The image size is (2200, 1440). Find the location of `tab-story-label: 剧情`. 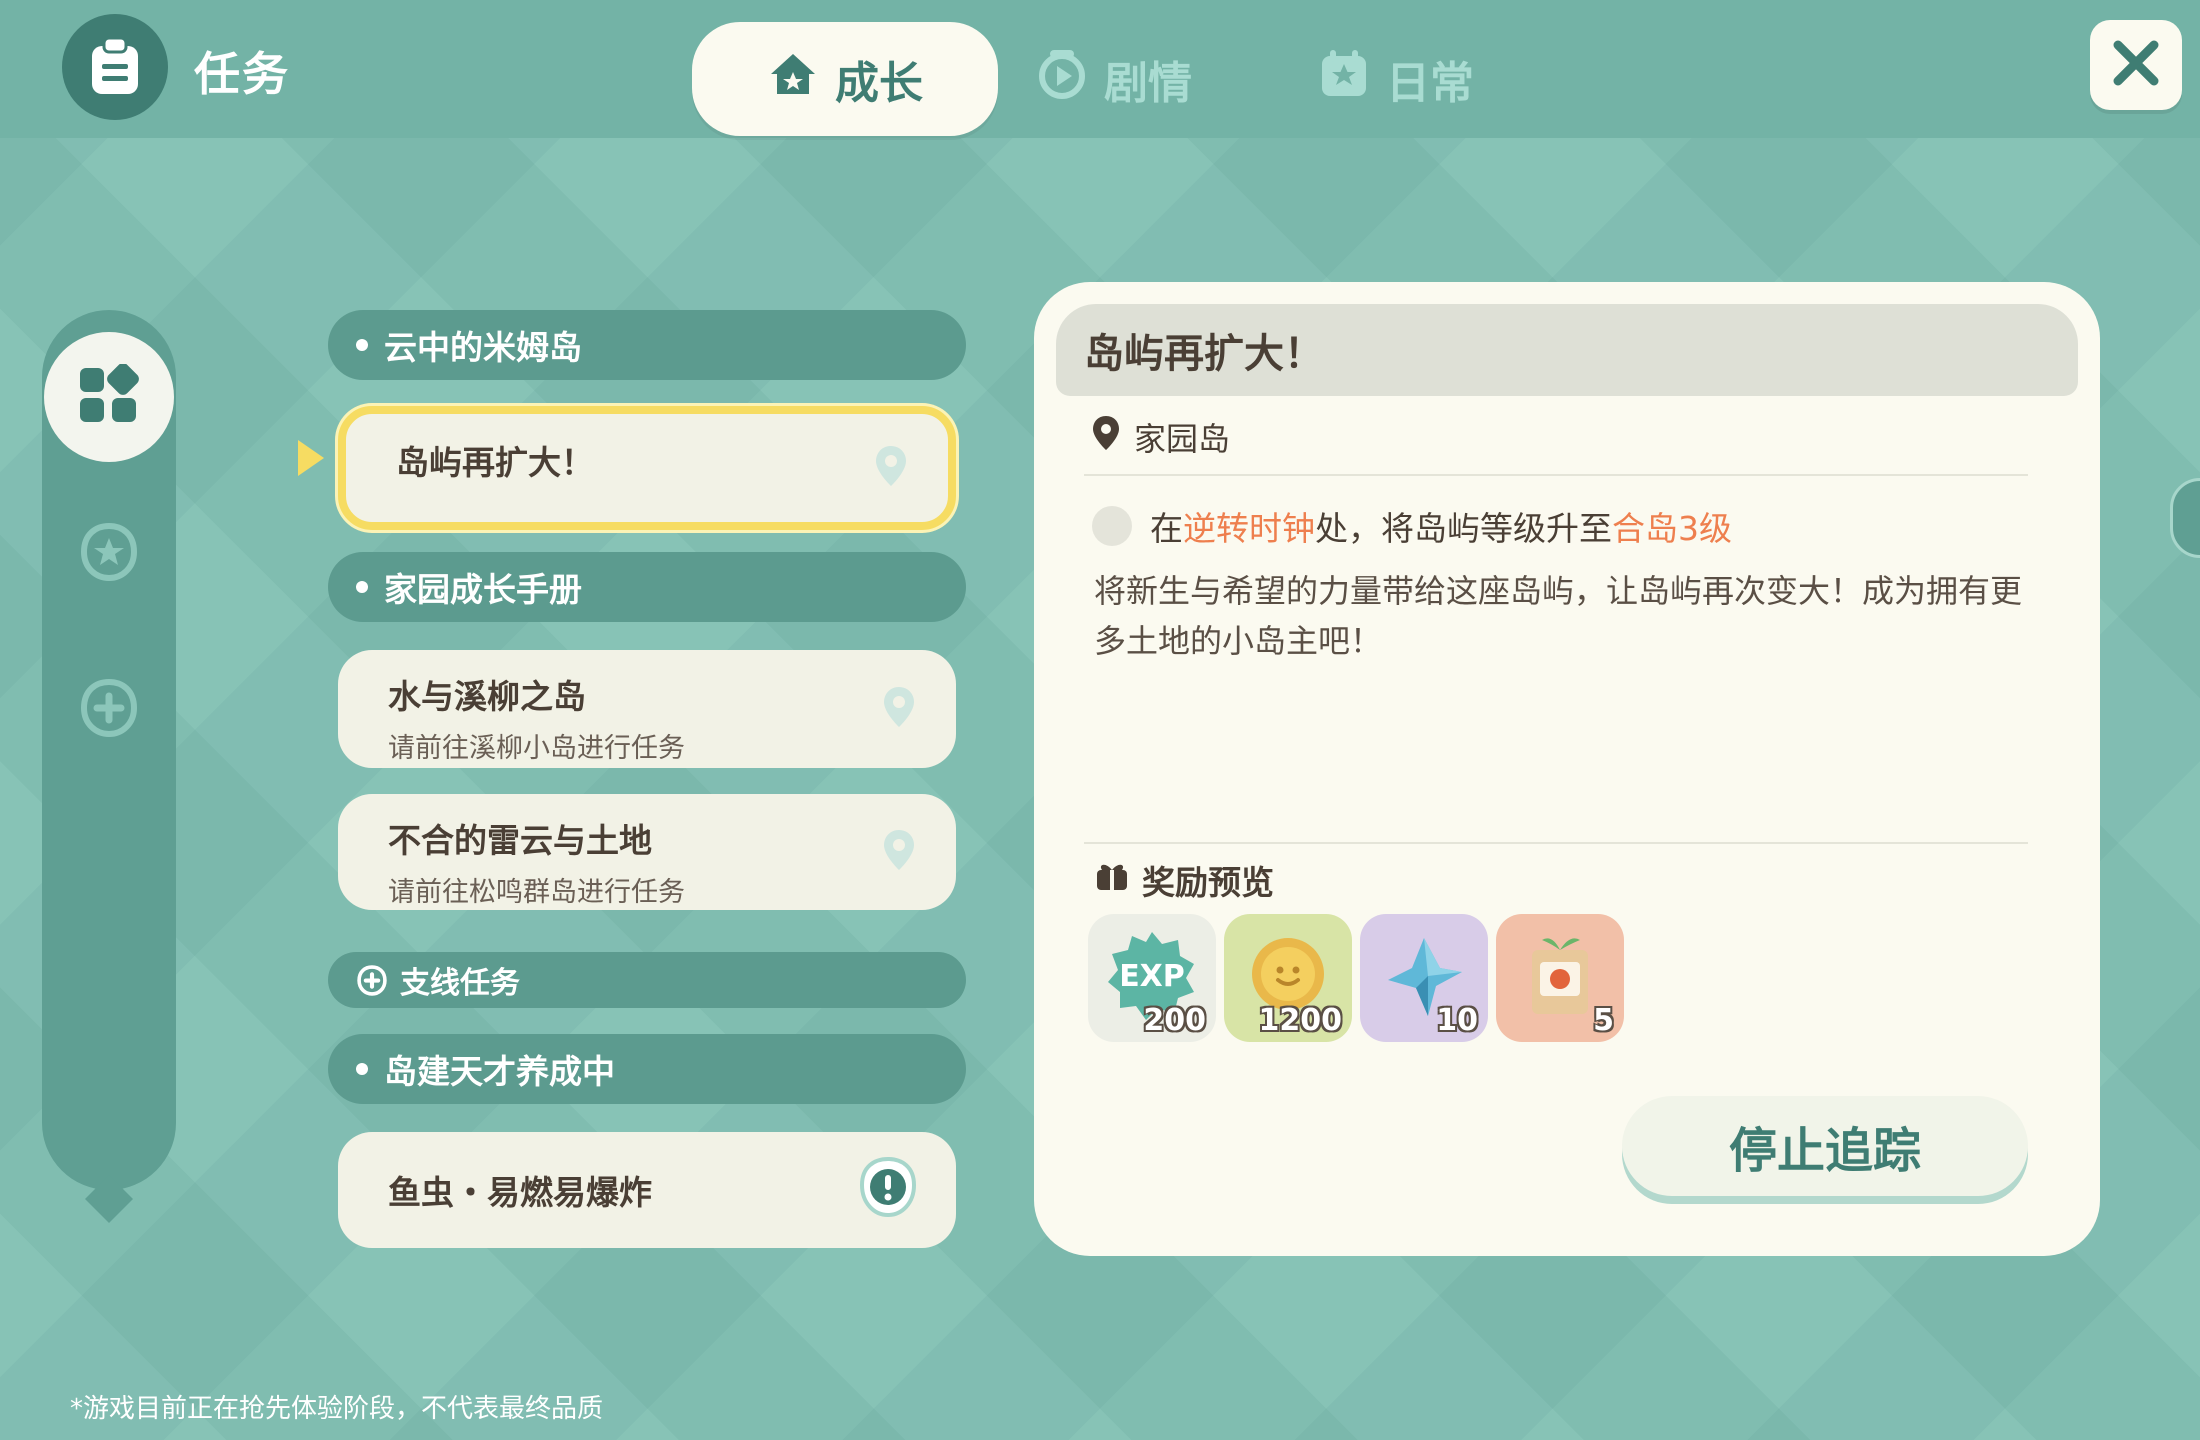

tab-story-label: 剧情 is located at coordinates (1148, 83).